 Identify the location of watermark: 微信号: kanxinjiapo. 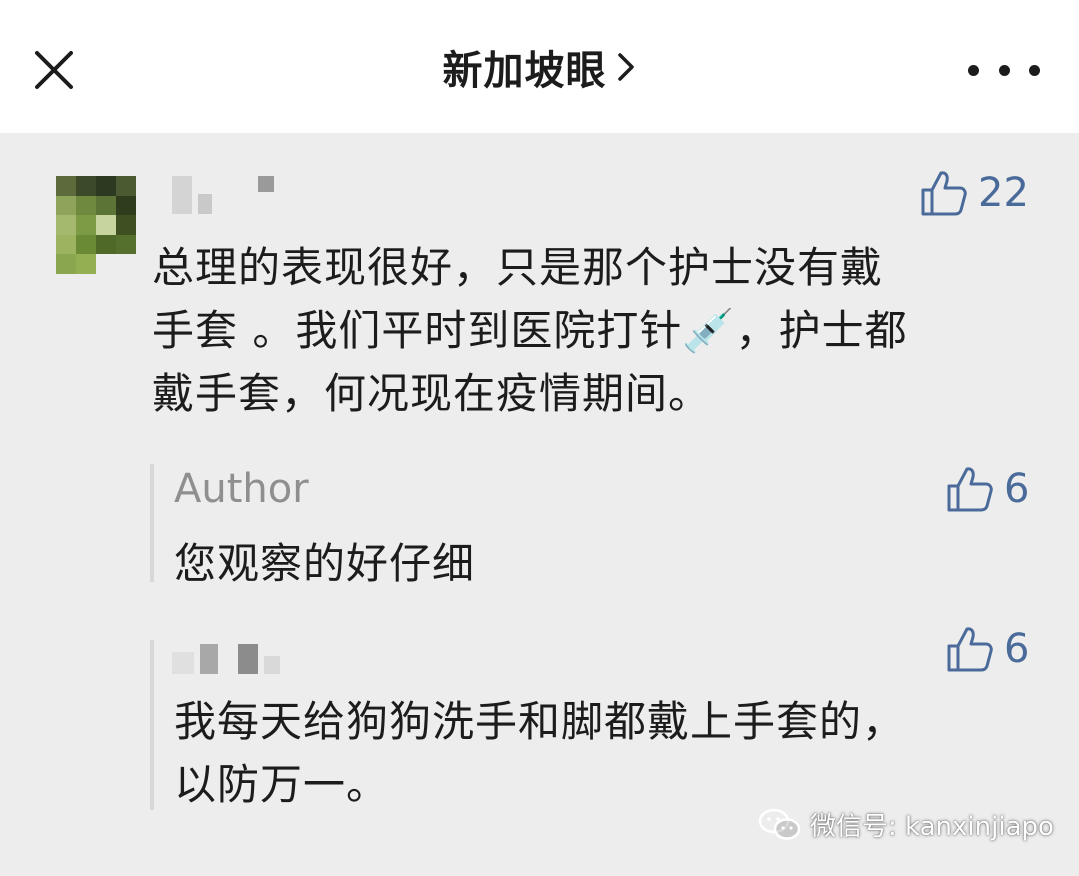
(906, 824).